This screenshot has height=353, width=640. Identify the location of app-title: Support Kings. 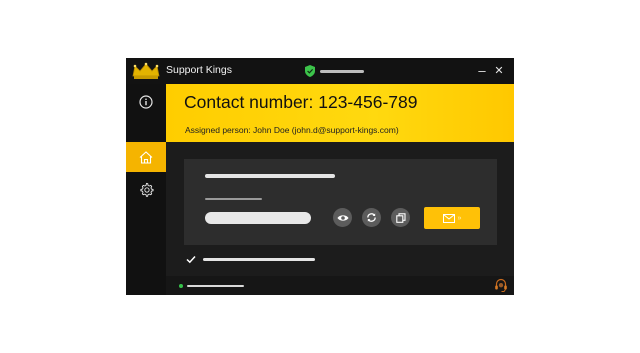
(199, 70).